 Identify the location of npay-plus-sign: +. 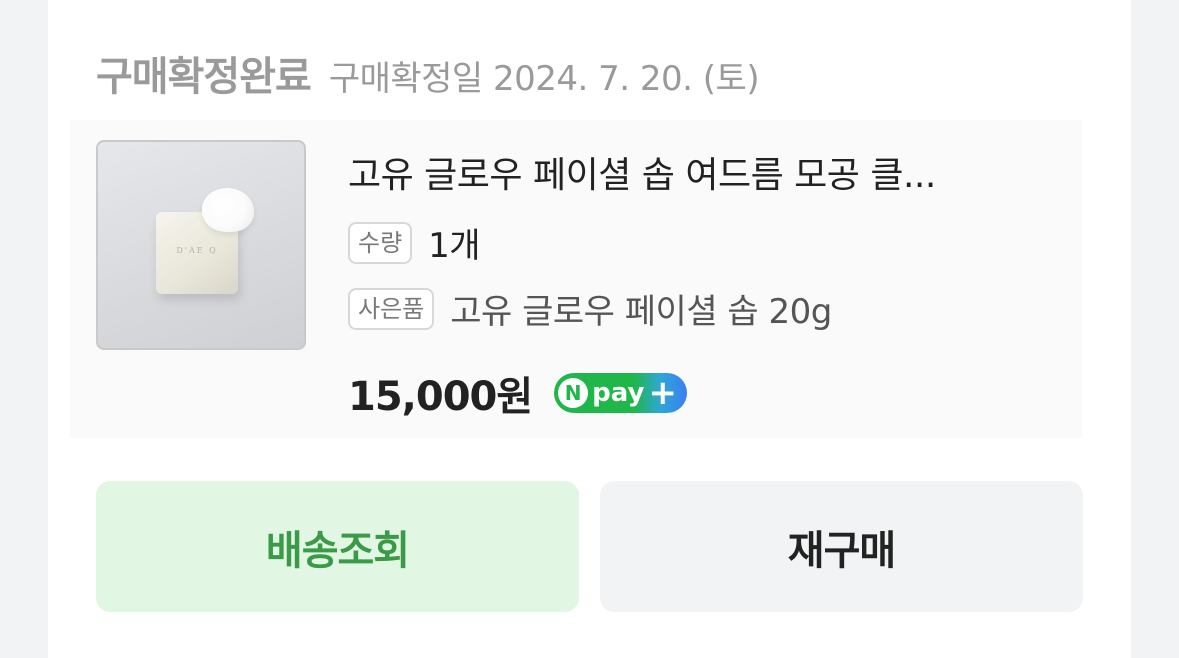
(662, 393).